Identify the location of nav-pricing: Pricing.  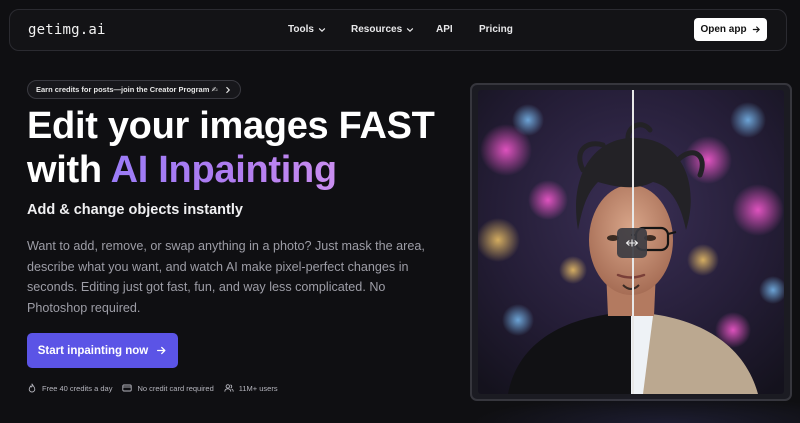
(496, 29).